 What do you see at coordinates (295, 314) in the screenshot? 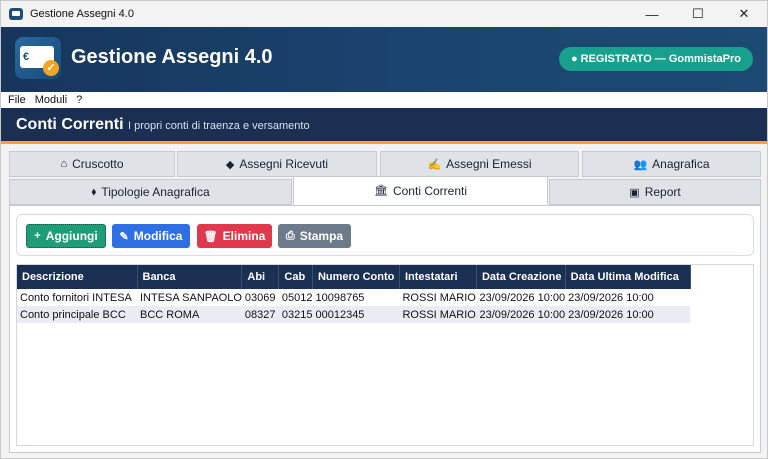
I see `table-cell: 03215` at bounding box center [295, 314].